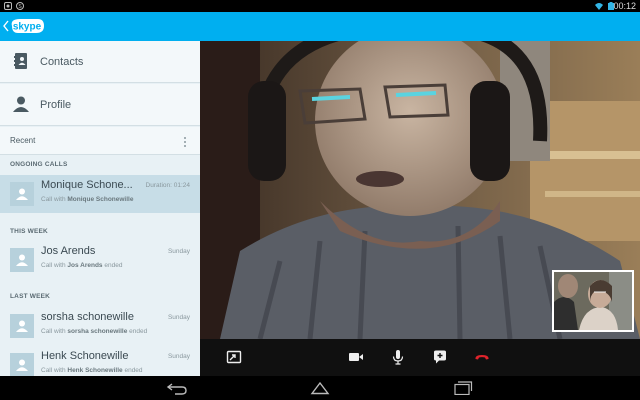 This screenshot has width=640, height=400. Describe the element at coordinates (320, 6) in the screenshot. I see `status-bar: S 00:12` at that location.